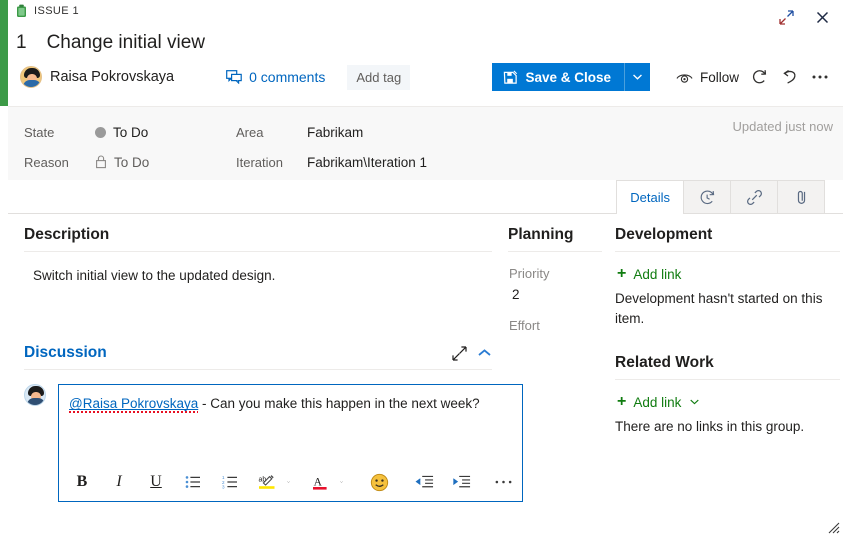 The width and height of the screenshot is (843, 539). Describe the element at coordinates (335, 132) in the screenshot. I see `area-value: Fabrikam` at that location.